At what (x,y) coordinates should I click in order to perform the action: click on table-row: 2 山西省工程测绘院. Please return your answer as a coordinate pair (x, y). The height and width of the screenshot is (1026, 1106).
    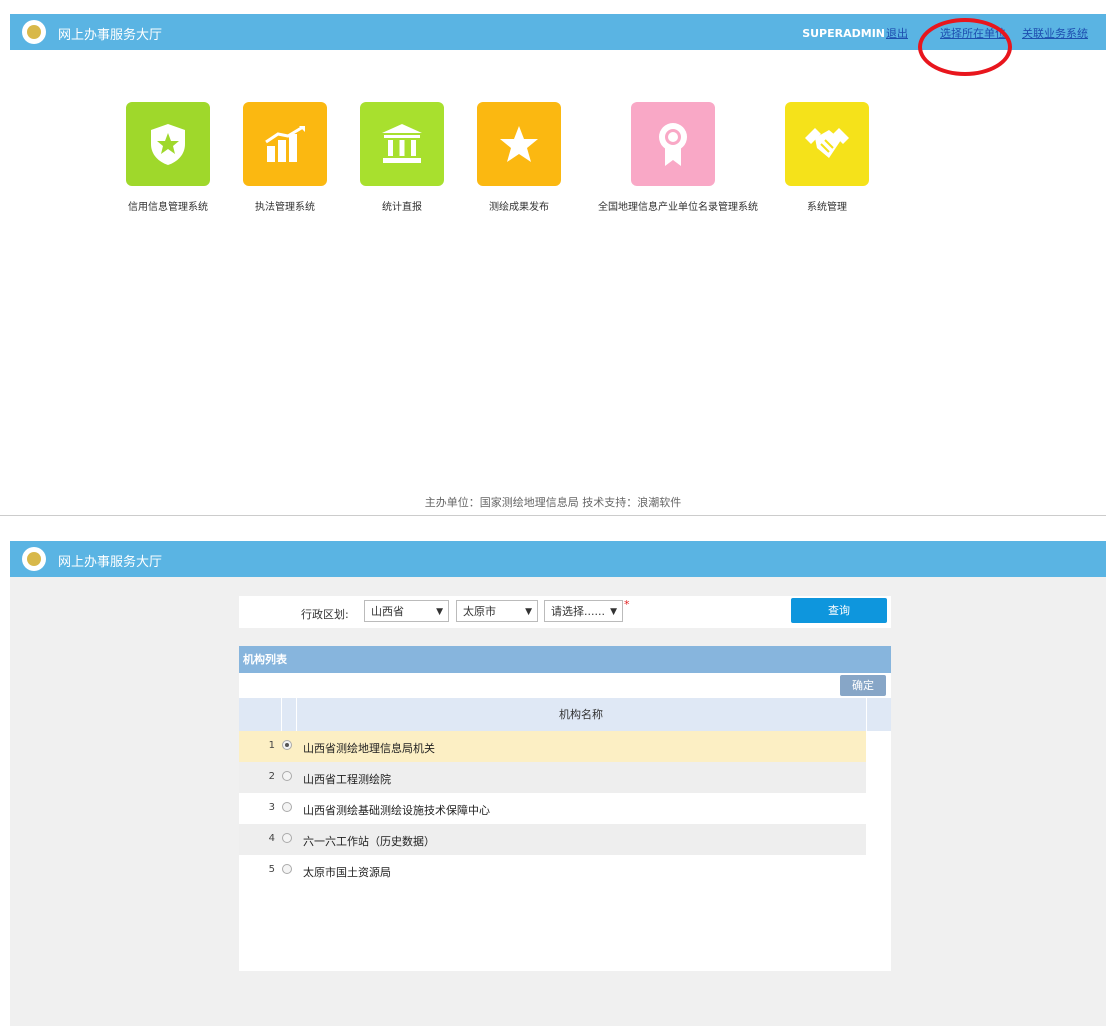
    Looking at the image, I should click on (552, 777).